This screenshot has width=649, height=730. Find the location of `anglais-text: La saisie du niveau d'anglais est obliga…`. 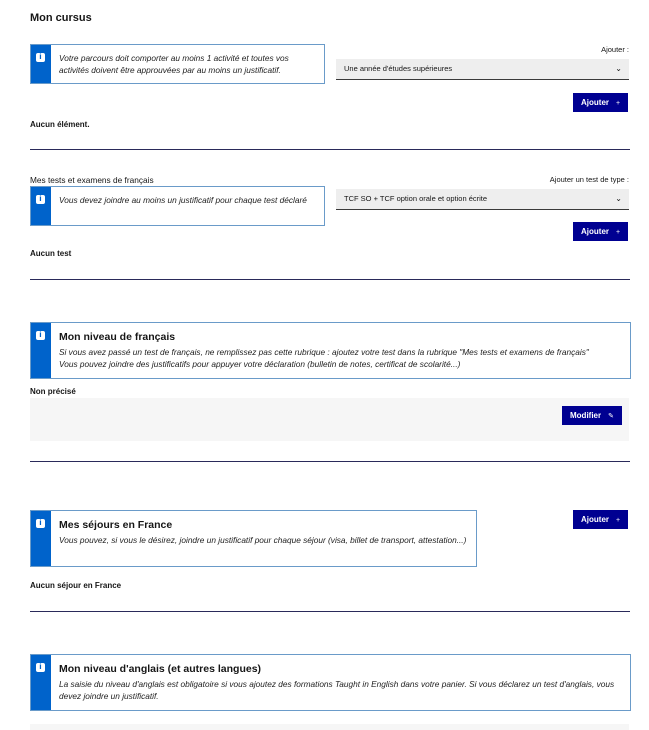

anglais-text: La saisie du niveau d'anglais est obliga… is located at coordinates (337, 690).